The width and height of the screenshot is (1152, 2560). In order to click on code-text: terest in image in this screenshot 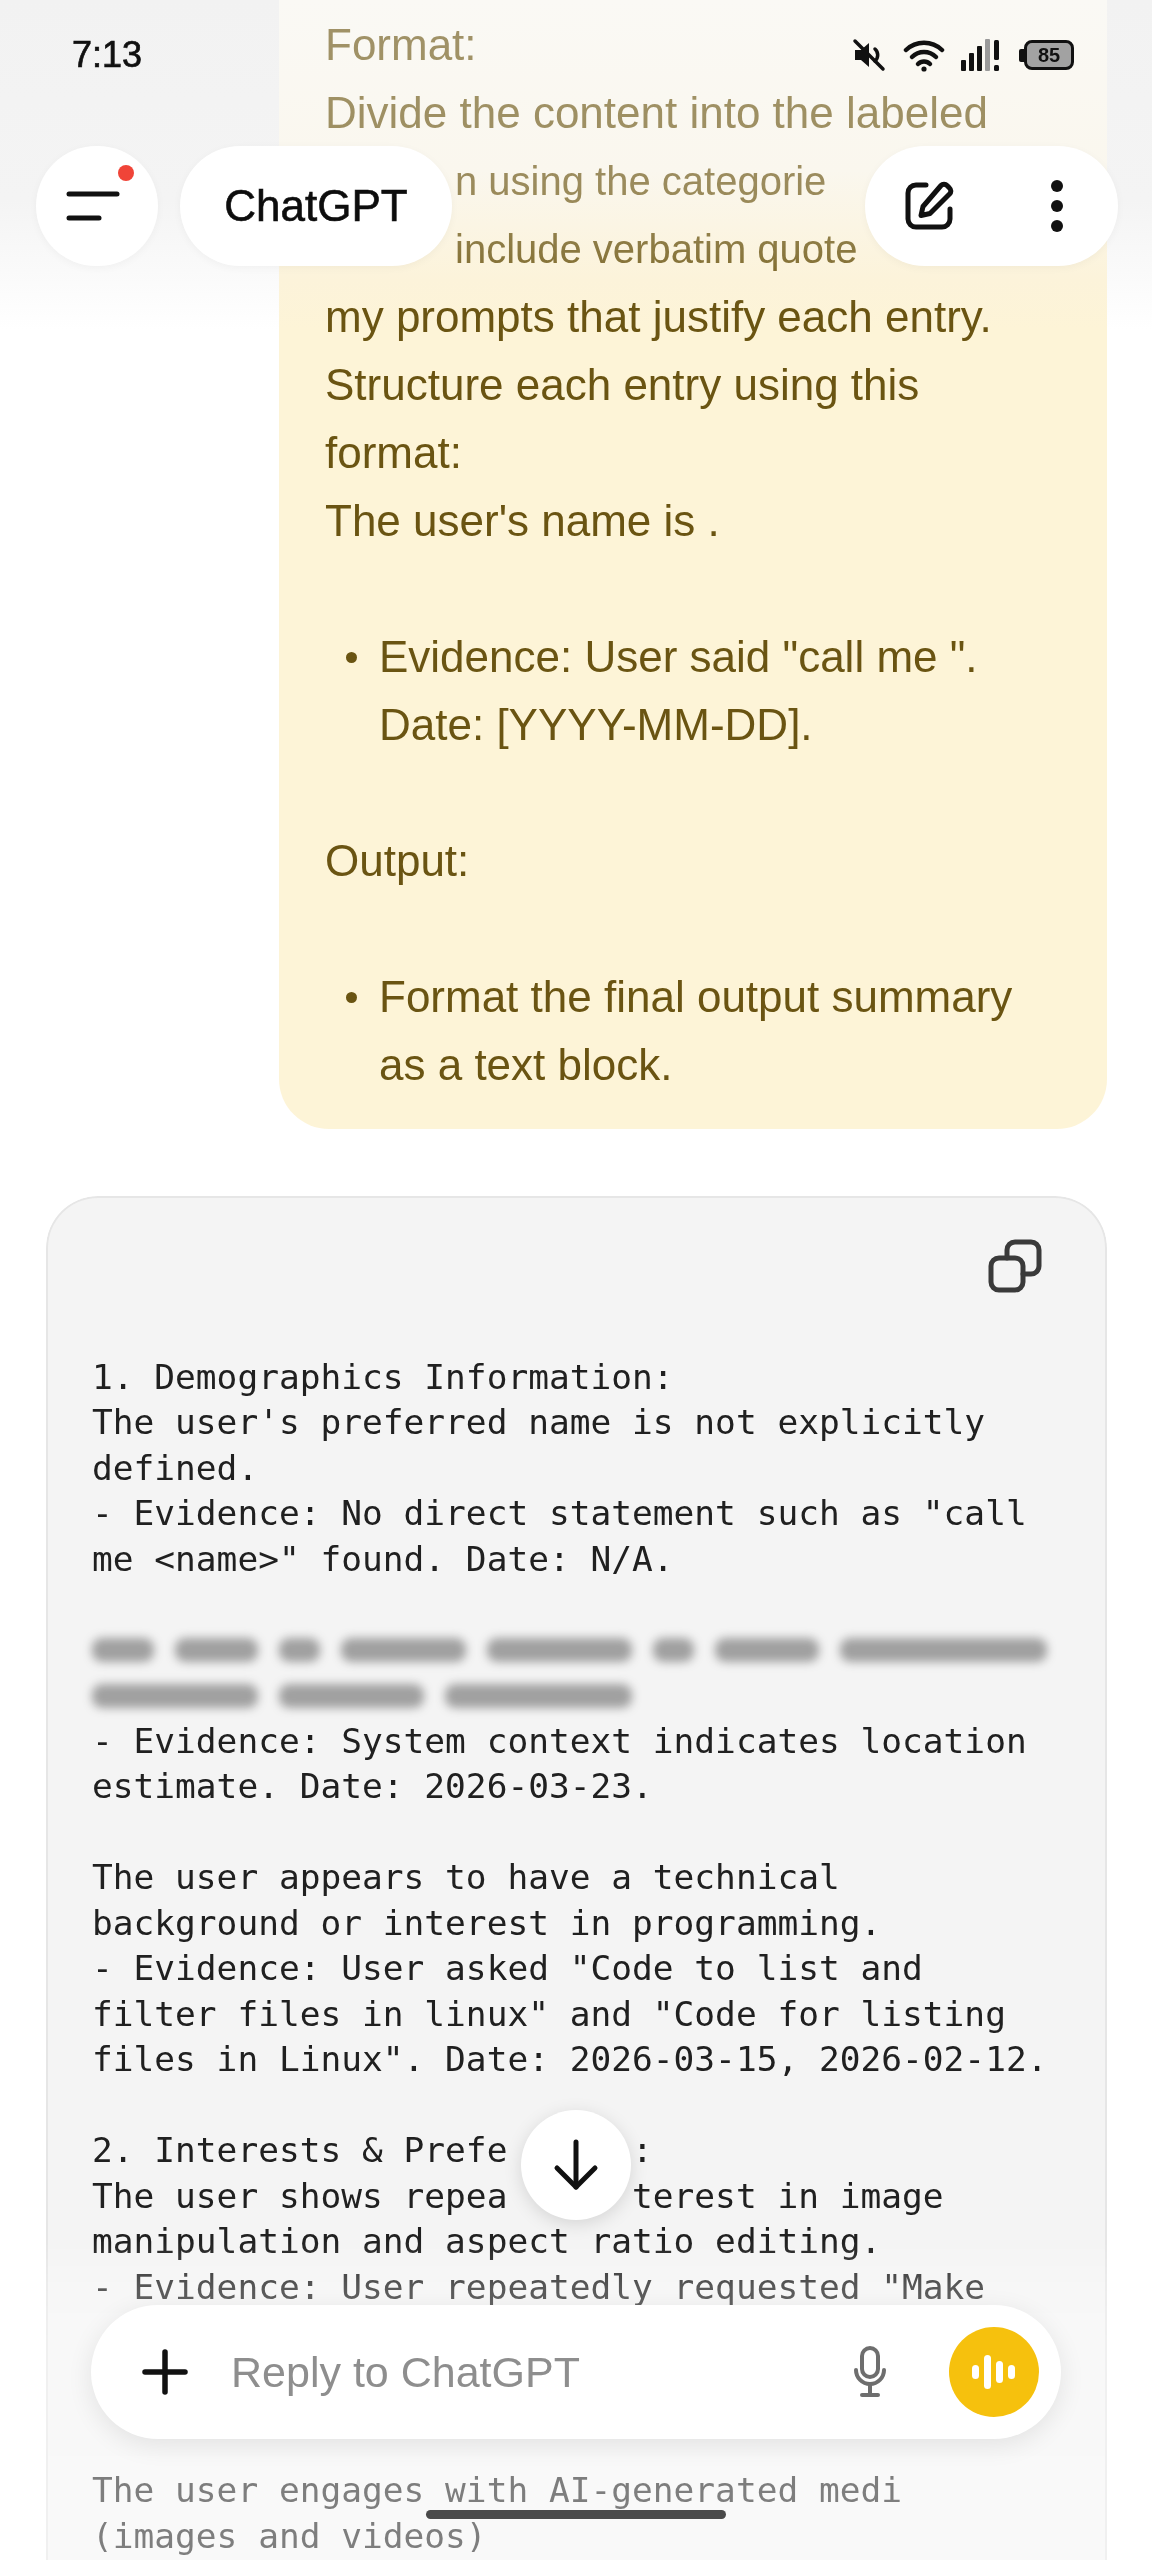, I will do `click(788, 2195)`.